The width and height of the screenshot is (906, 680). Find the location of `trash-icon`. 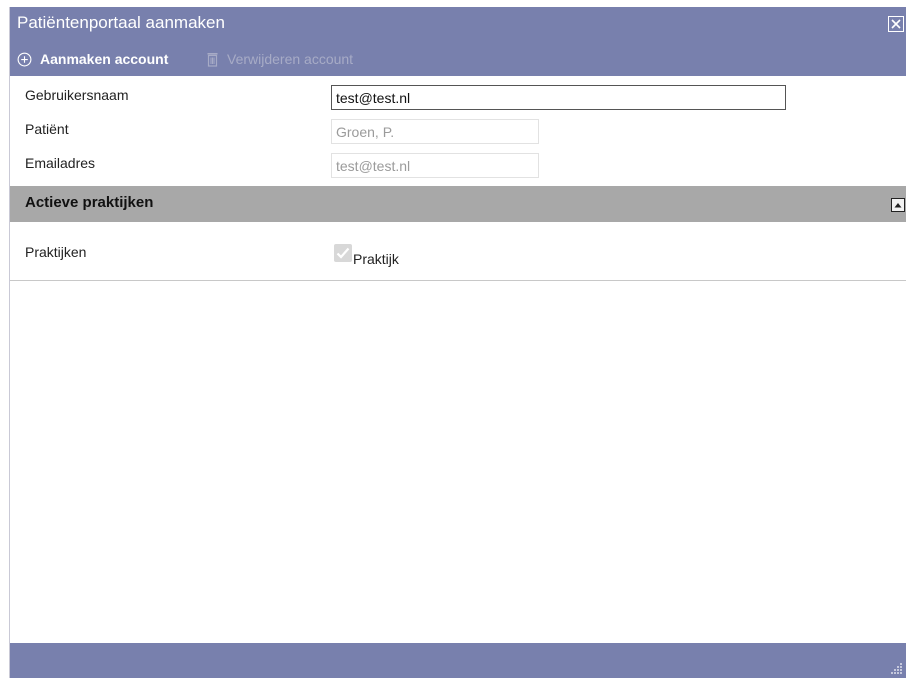

trash-icon is located at coordinates (212, 59).